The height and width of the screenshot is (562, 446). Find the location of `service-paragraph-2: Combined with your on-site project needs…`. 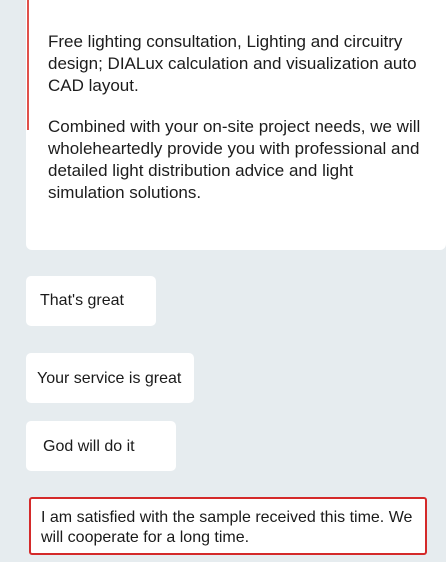

service-paragraph-2: Combined with your on-site project needs… is located at coordinates (234, 159).